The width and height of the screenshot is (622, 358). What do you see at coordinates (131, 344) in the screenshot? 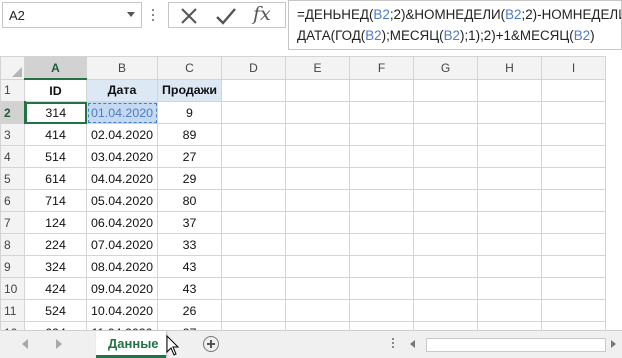
I see `sheet-tab-dannye: Данные` at bounding box center [131, 344].